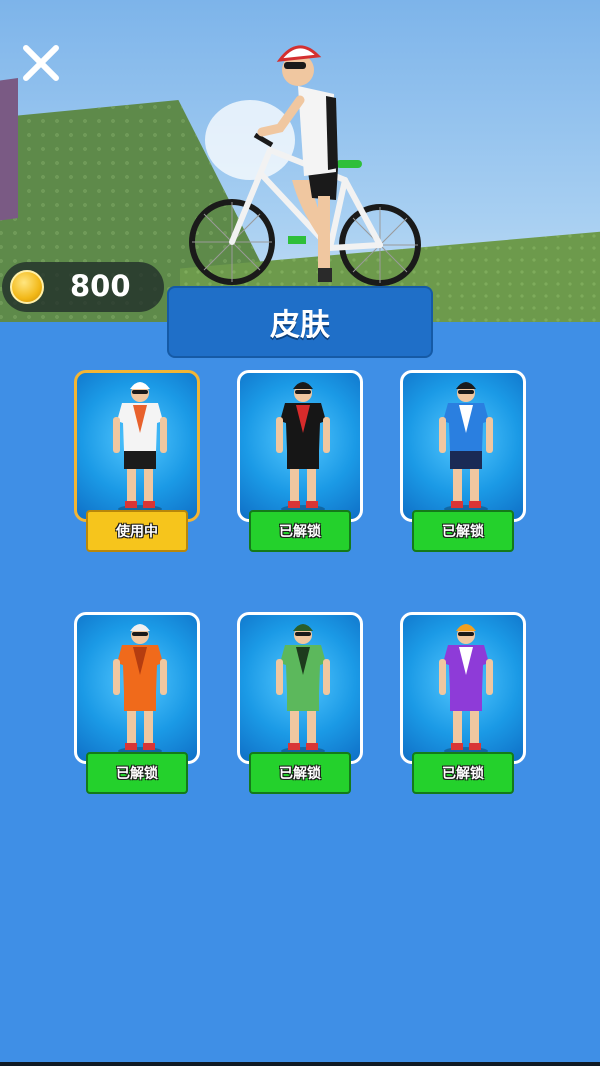 This screenshot has width=600, height=1066. What do you see at coordinates (27, 287) in the screenshot?
I see `coin-icon` at bounding box center [27, 287].